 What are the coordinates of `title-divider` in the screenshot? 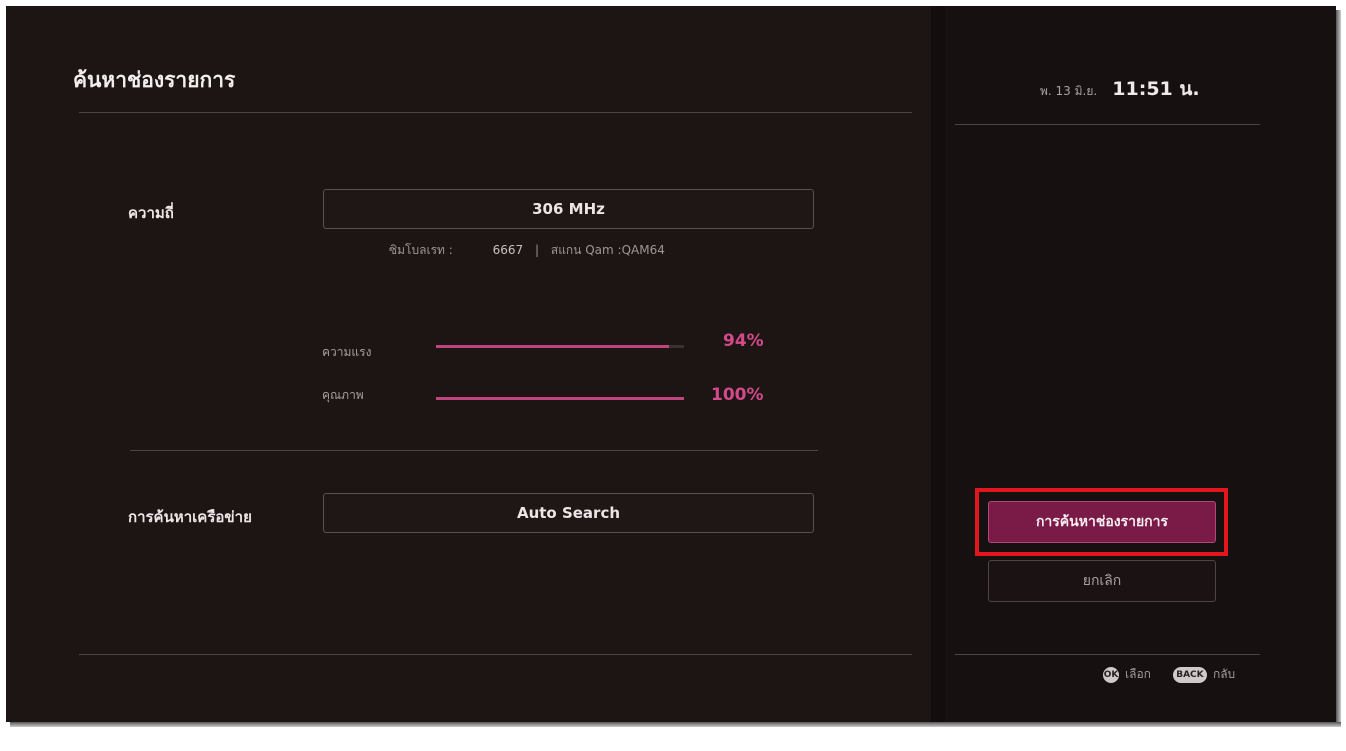 It's located at (495, 112).